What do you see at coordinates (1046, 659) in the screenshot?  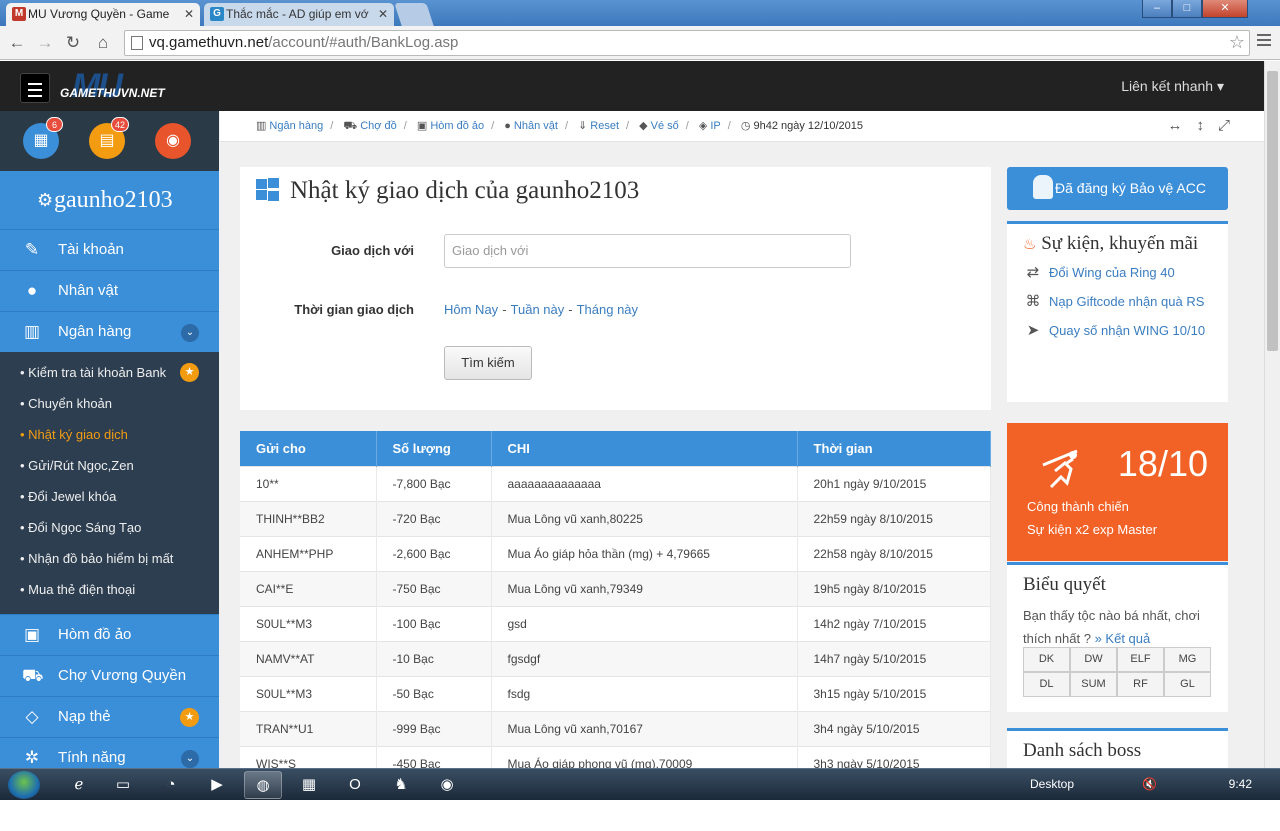 I see `poll-option: DK` at bounding box center [1046, 659].